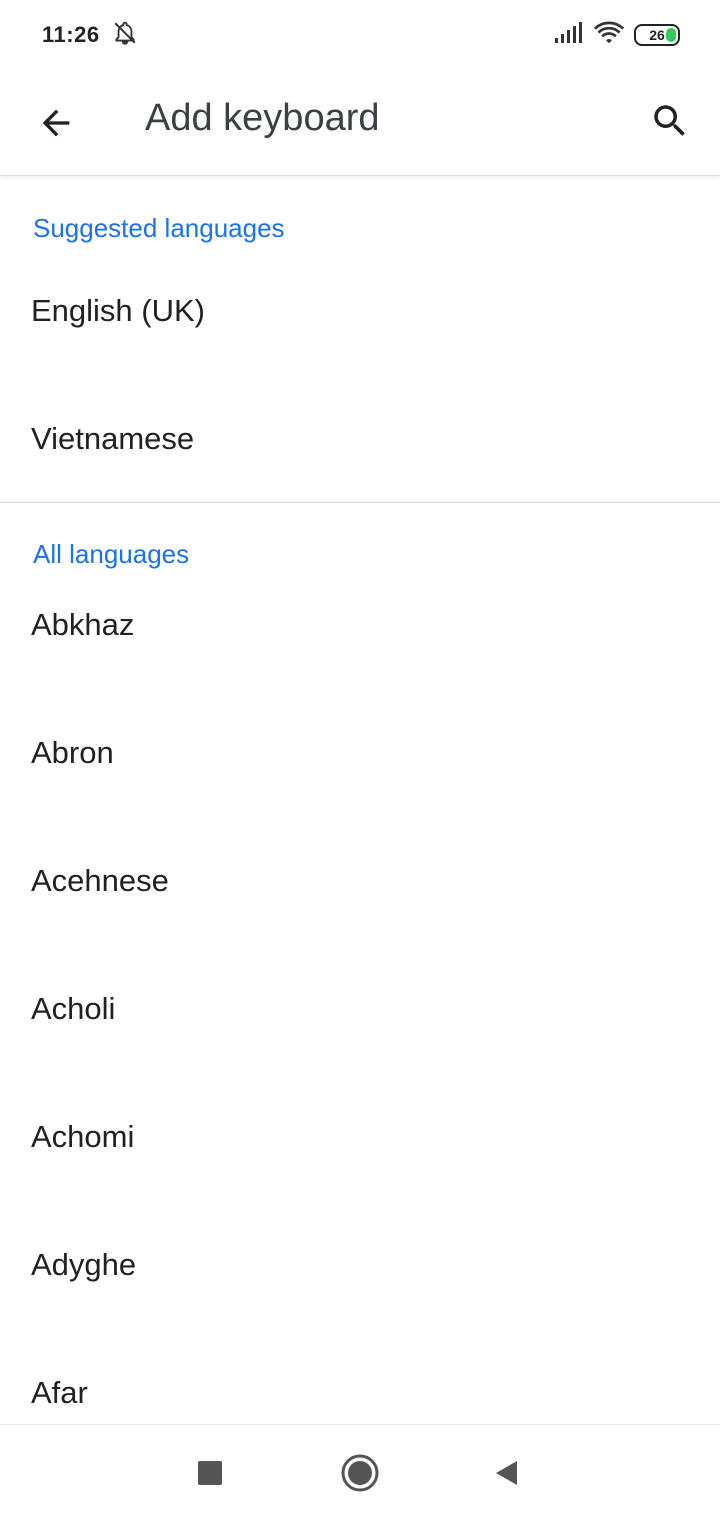  Describe the element at coordinates (360, 1041) in the screenshot. I see `list-item-acholi: Acholi` at that location.